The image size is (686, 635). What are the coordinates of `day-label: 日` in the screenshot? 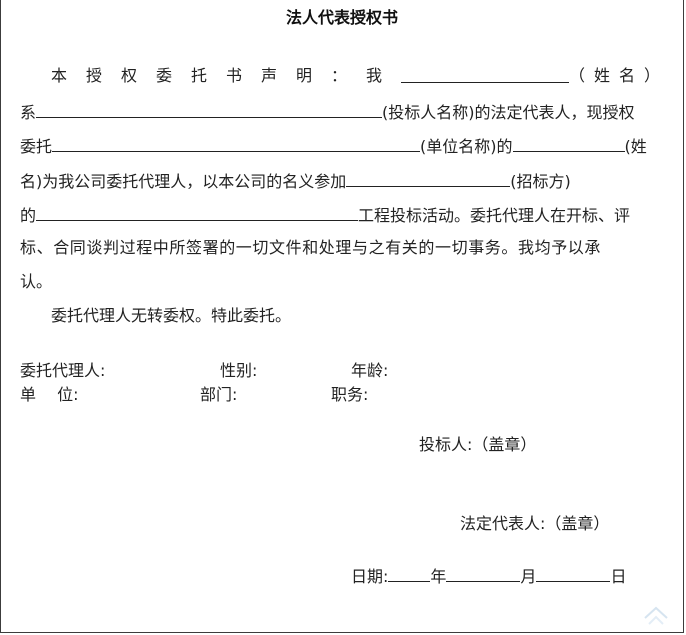 It's located at (618, 576).